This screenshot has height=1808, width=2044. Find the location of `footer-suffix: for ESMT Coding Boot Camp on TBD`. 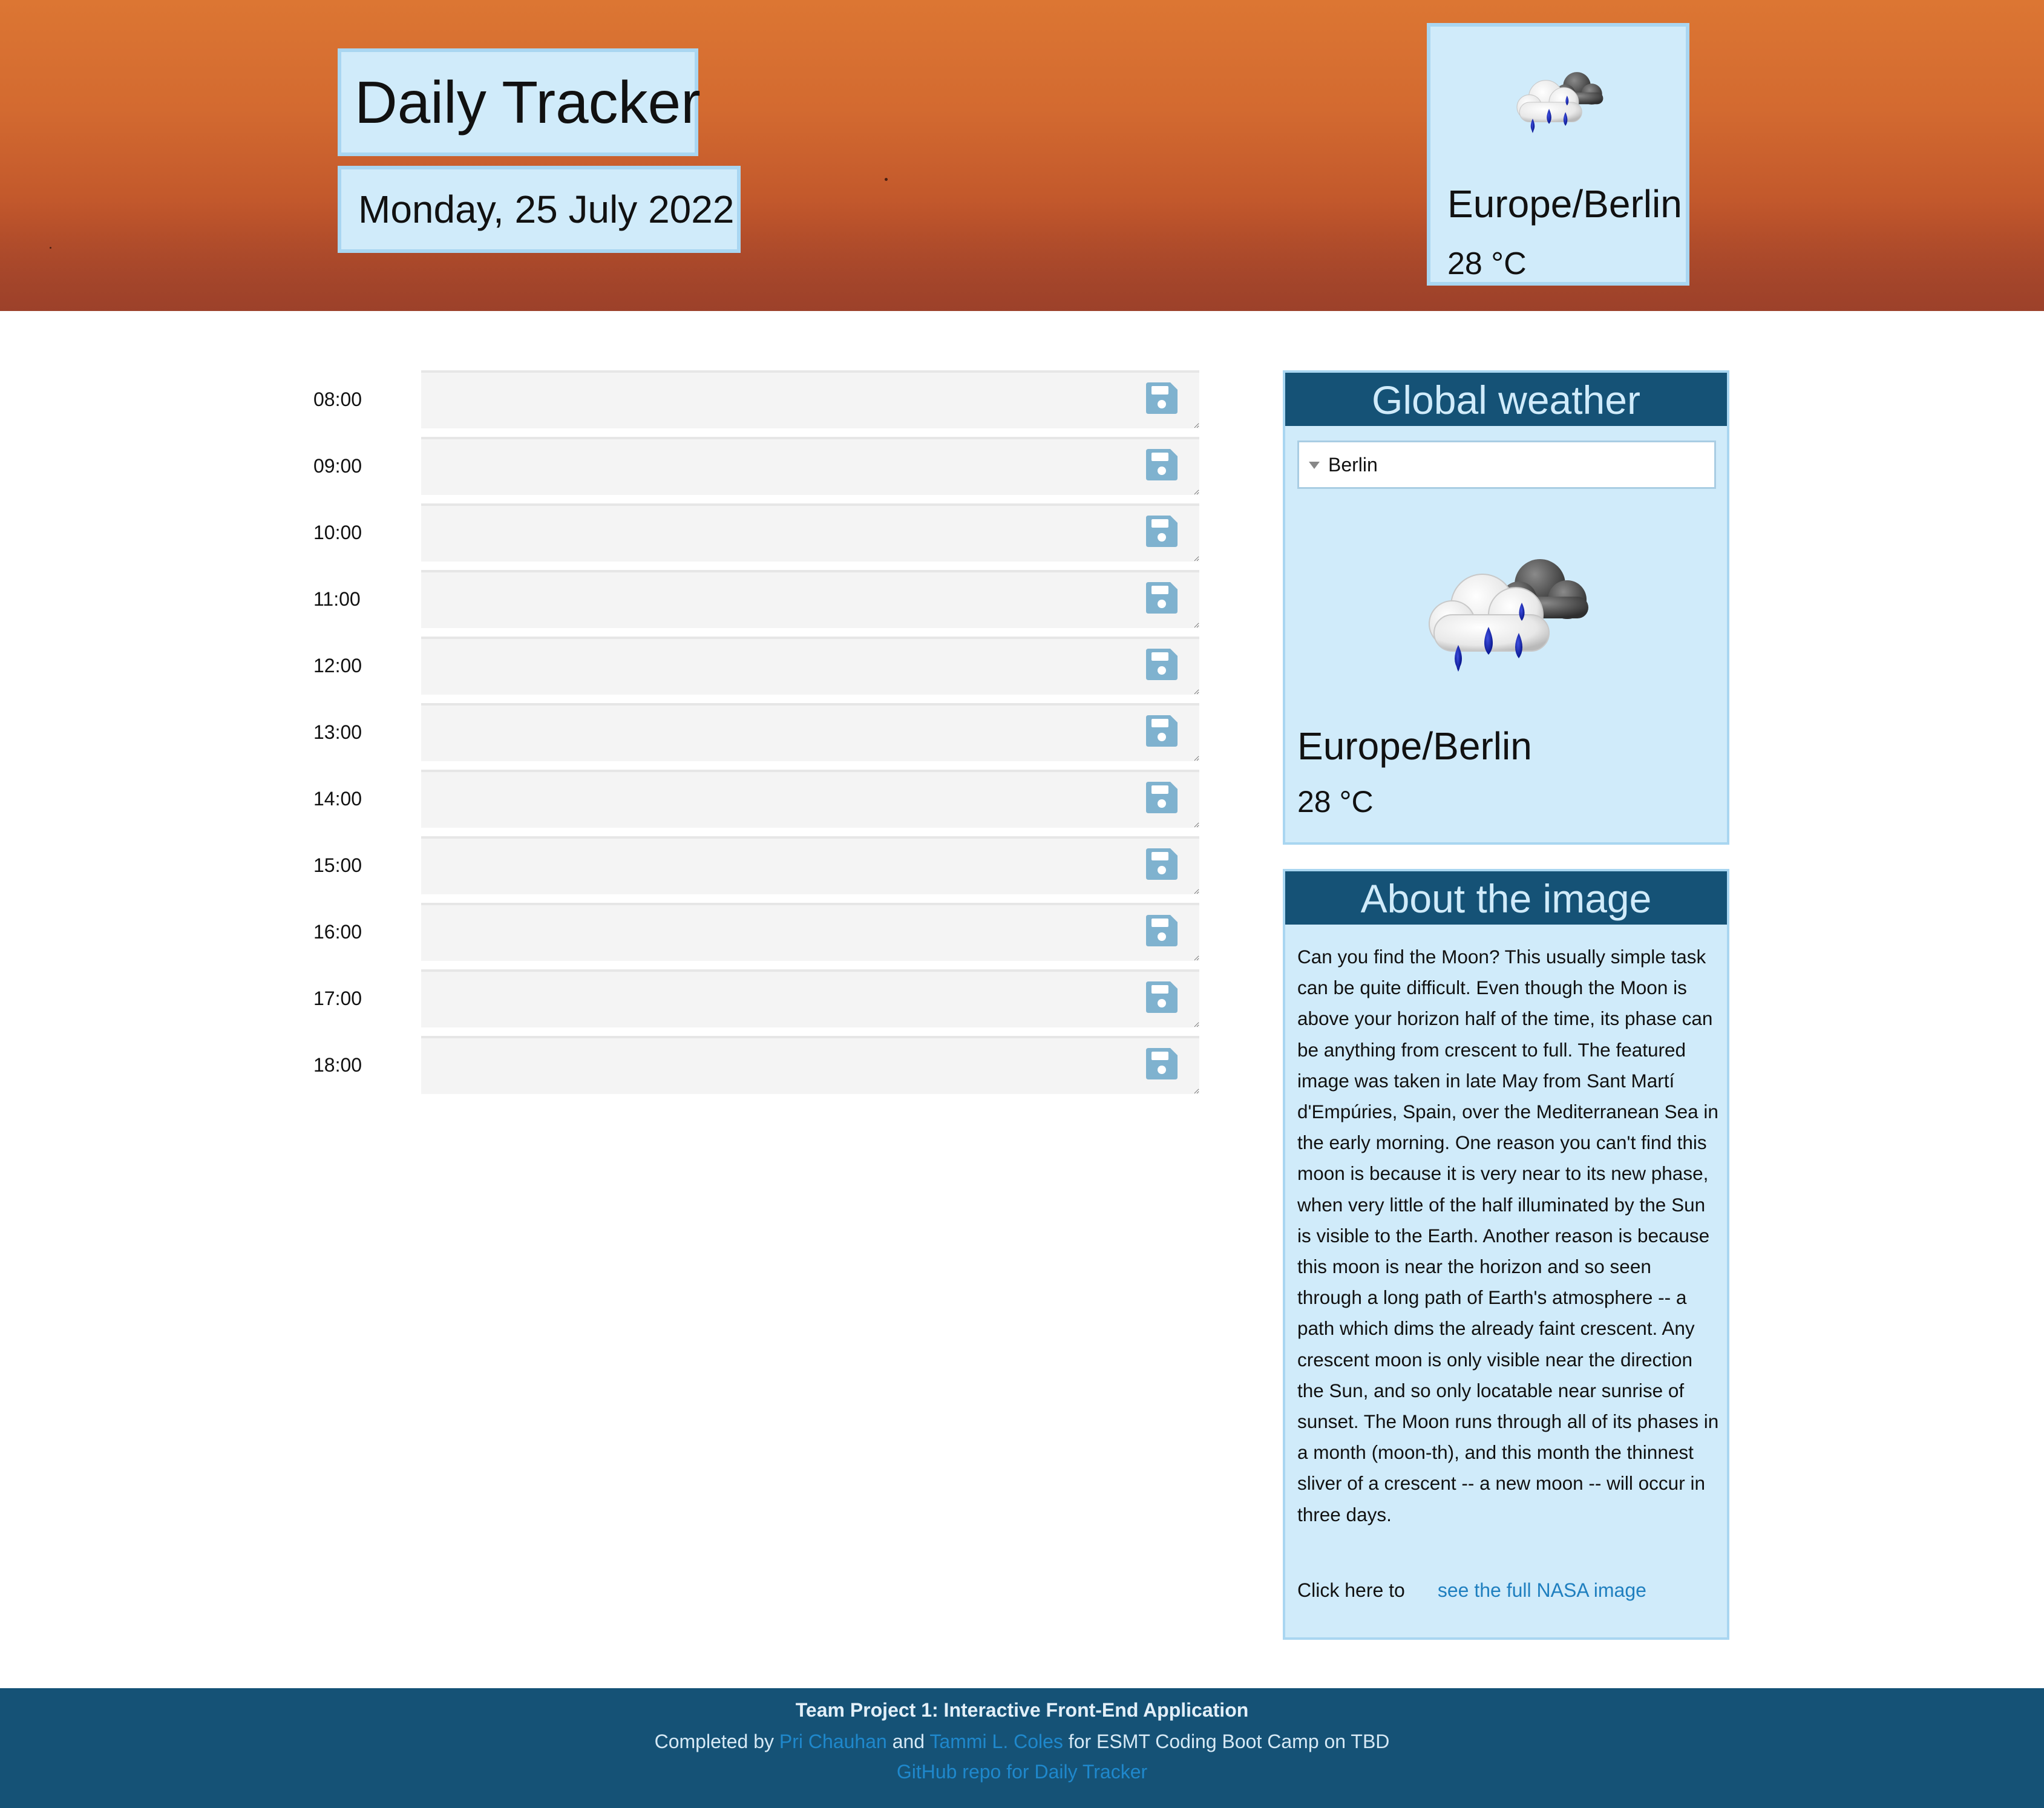

footer-suffix: for ESMT Coding Boot Camp on TBD is located at coordinates (1229, 1741).